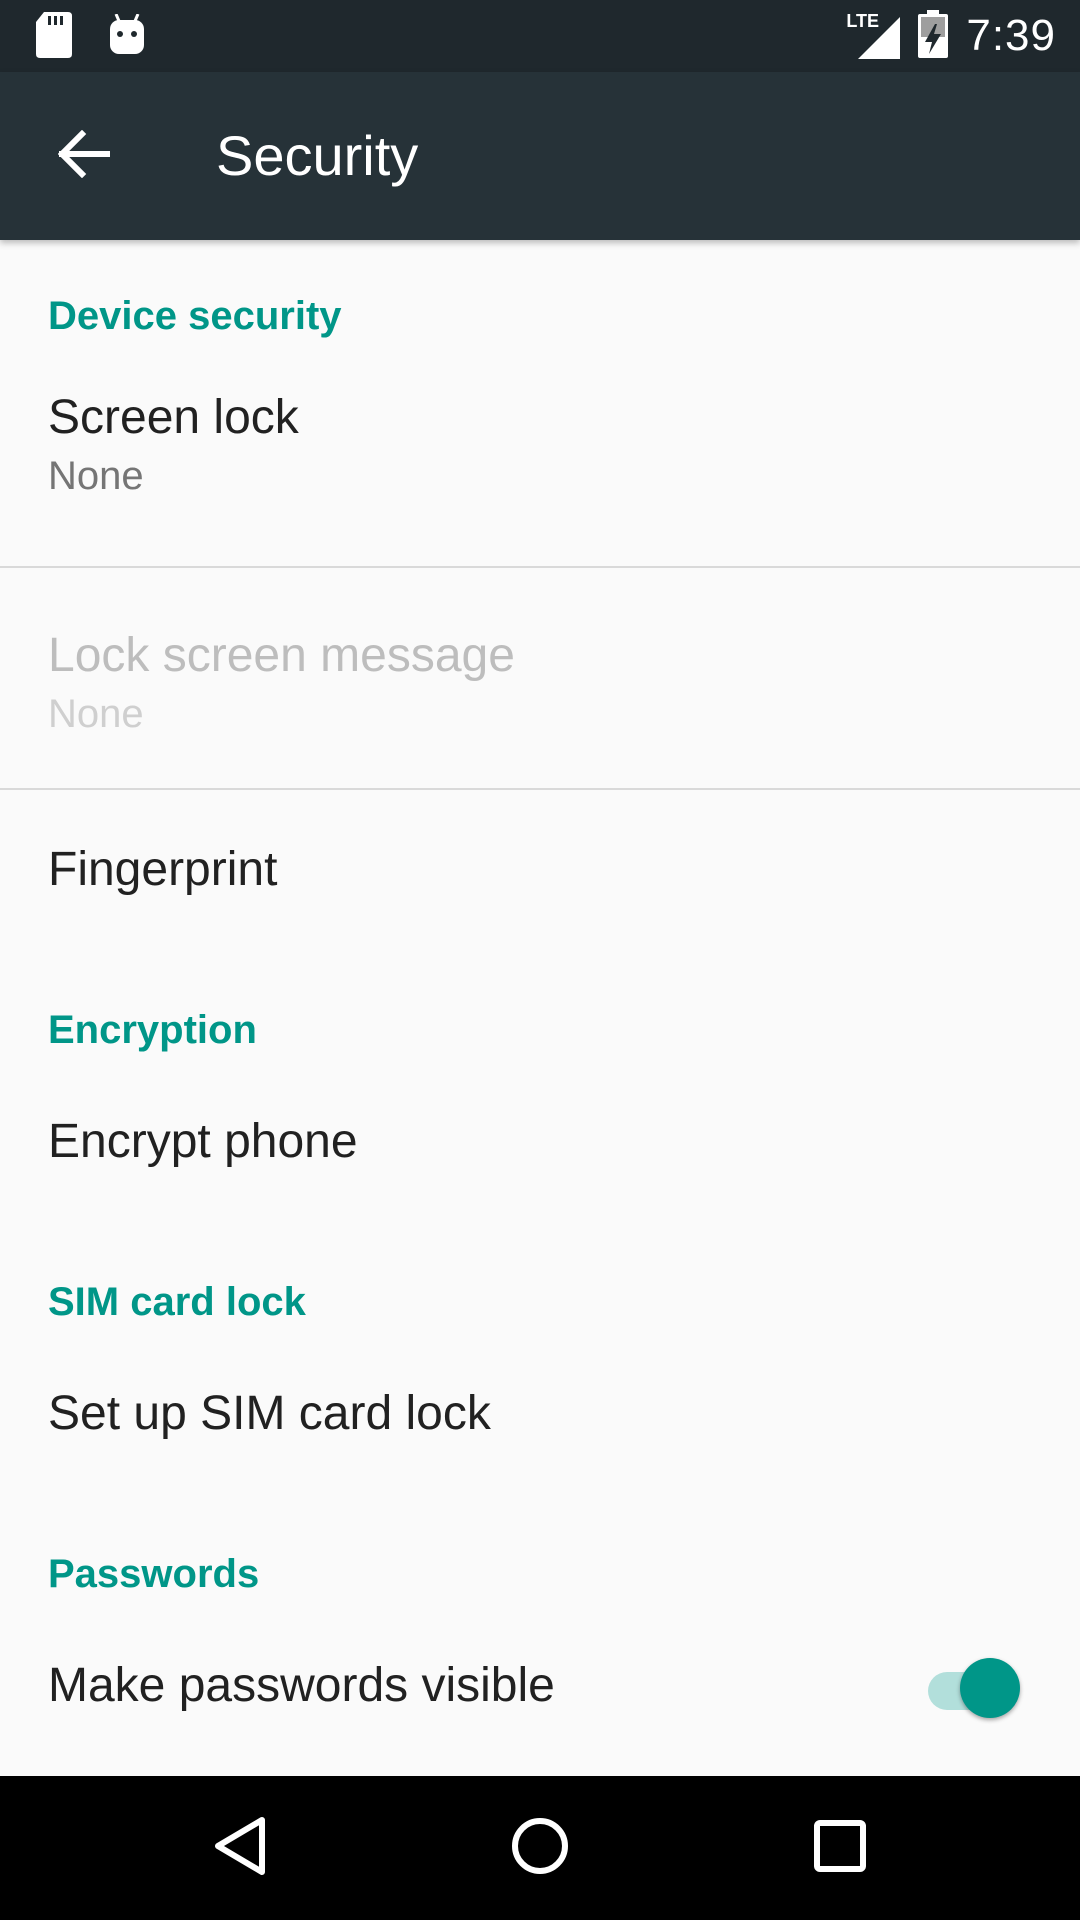 Image resolution: width=1080 pixels, height=1920 pixels. I want to click on signal-icon: LTE, so click(873, 35).